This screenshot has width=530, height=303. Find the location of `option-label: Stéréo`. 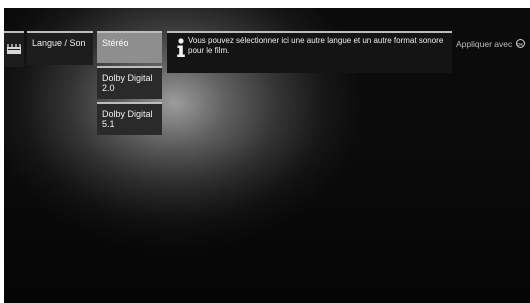

option-label: Stéréo is located at coordinates (115, 43).